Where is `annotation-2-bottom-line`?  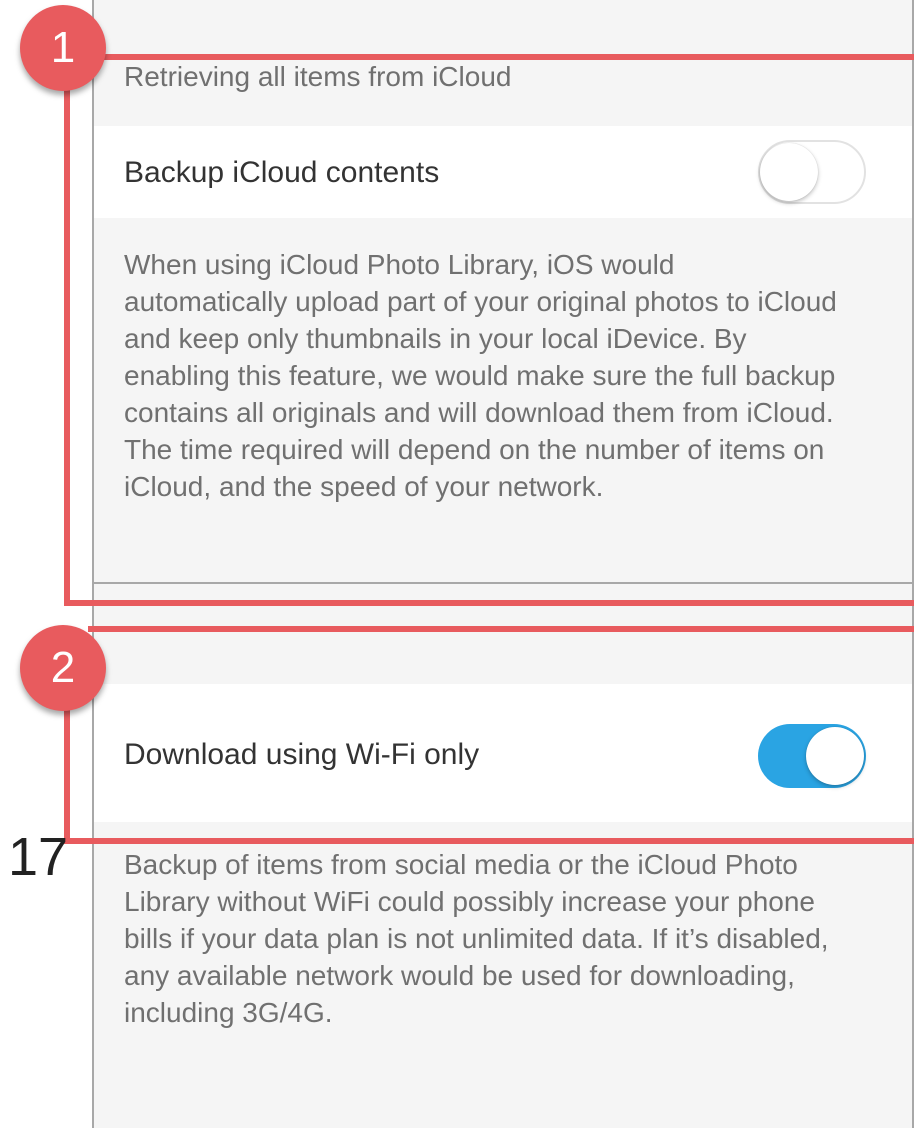 annotation-2-bottom-line is located at coordinates (489, 841).